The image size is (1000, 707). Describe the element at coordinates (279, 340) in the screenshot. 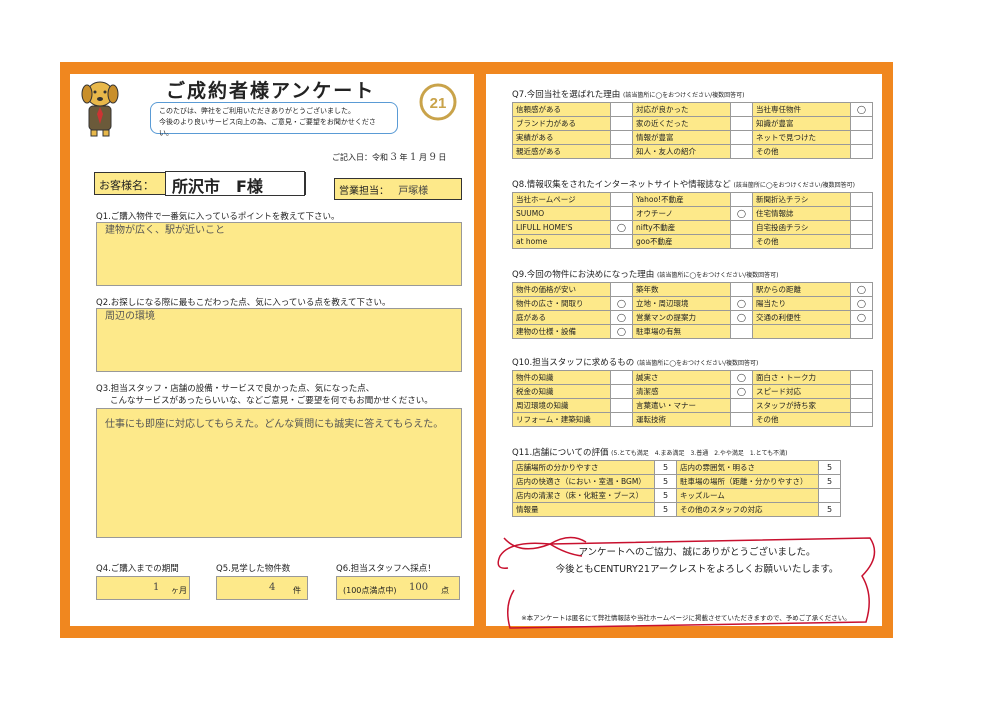

I see `q2-answer: 周辺の環境` at that location.